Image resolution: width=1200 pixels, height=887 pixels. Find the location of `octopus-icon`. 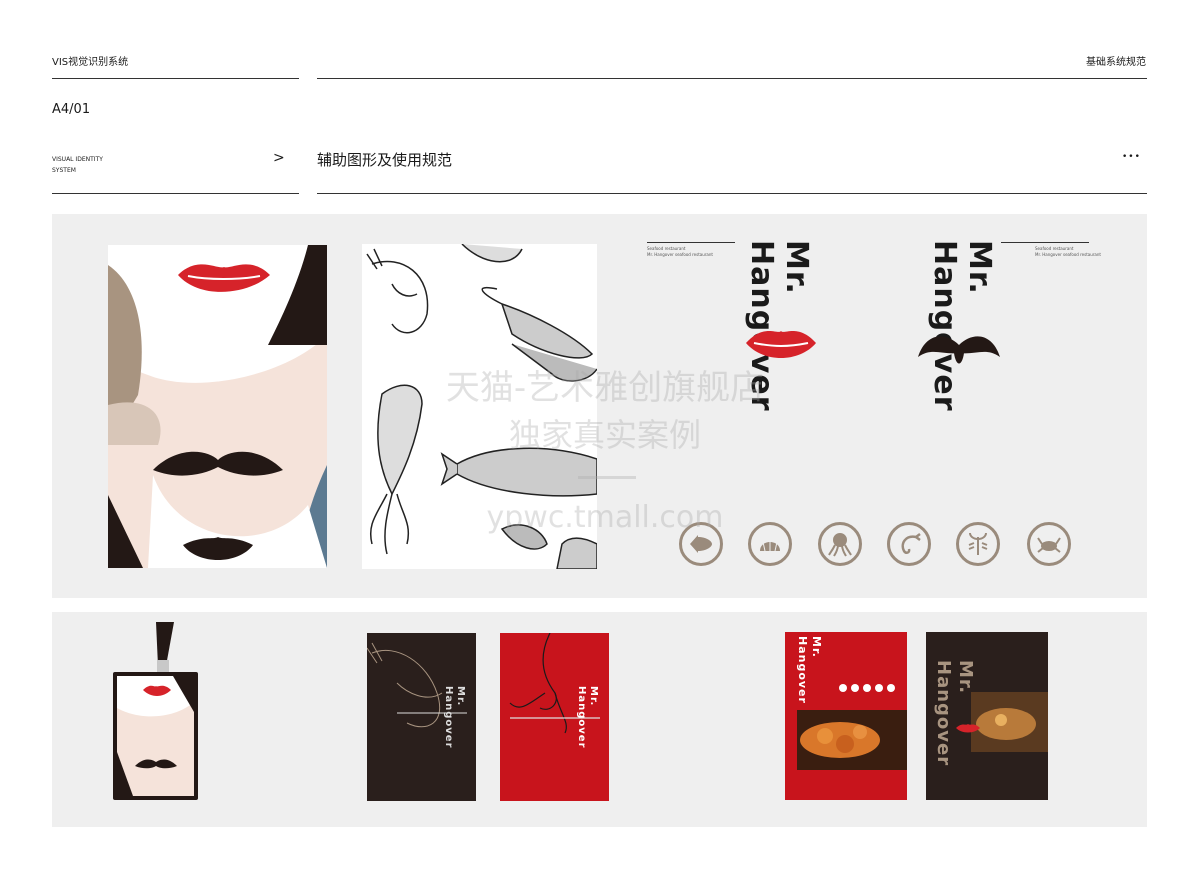

octopus-icon is located at coordinates (840, 544).